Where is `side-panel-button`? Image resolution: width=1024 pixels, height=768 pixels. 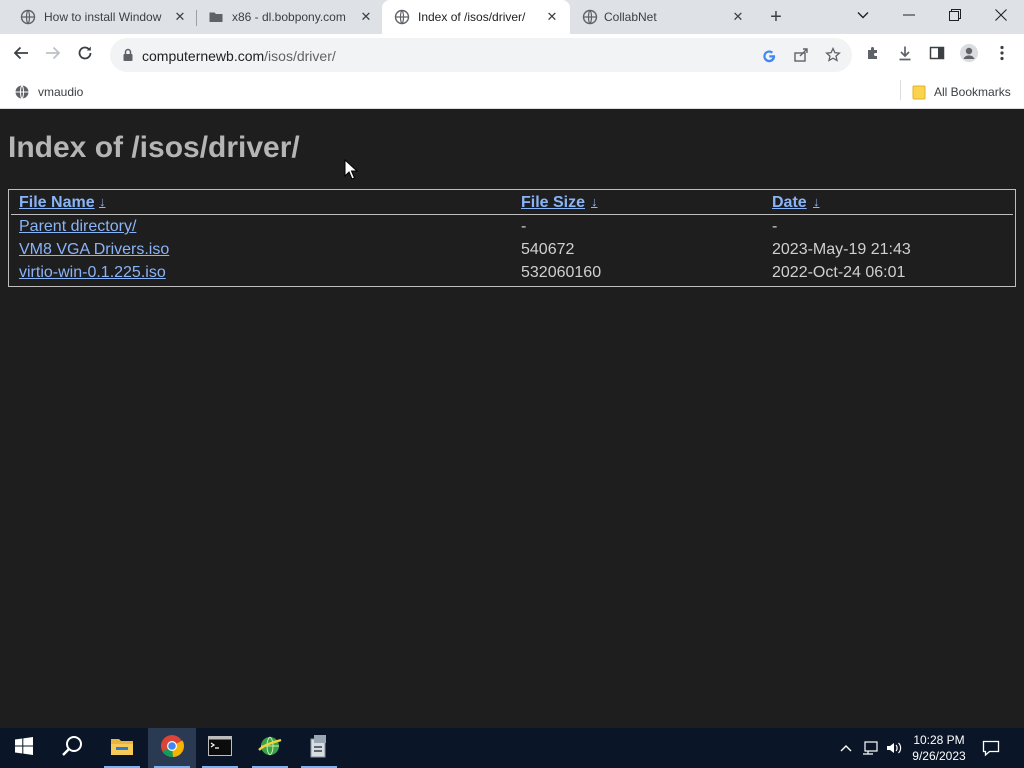 side-panel-button is located at coordinates (937, 55).